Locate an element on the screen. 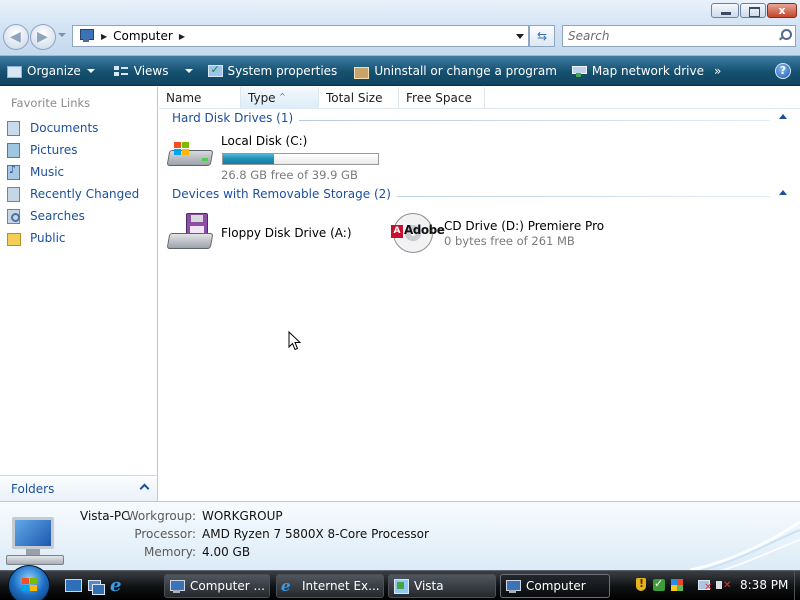  recent-pages-dropdown is located at coordinates (62, 35).